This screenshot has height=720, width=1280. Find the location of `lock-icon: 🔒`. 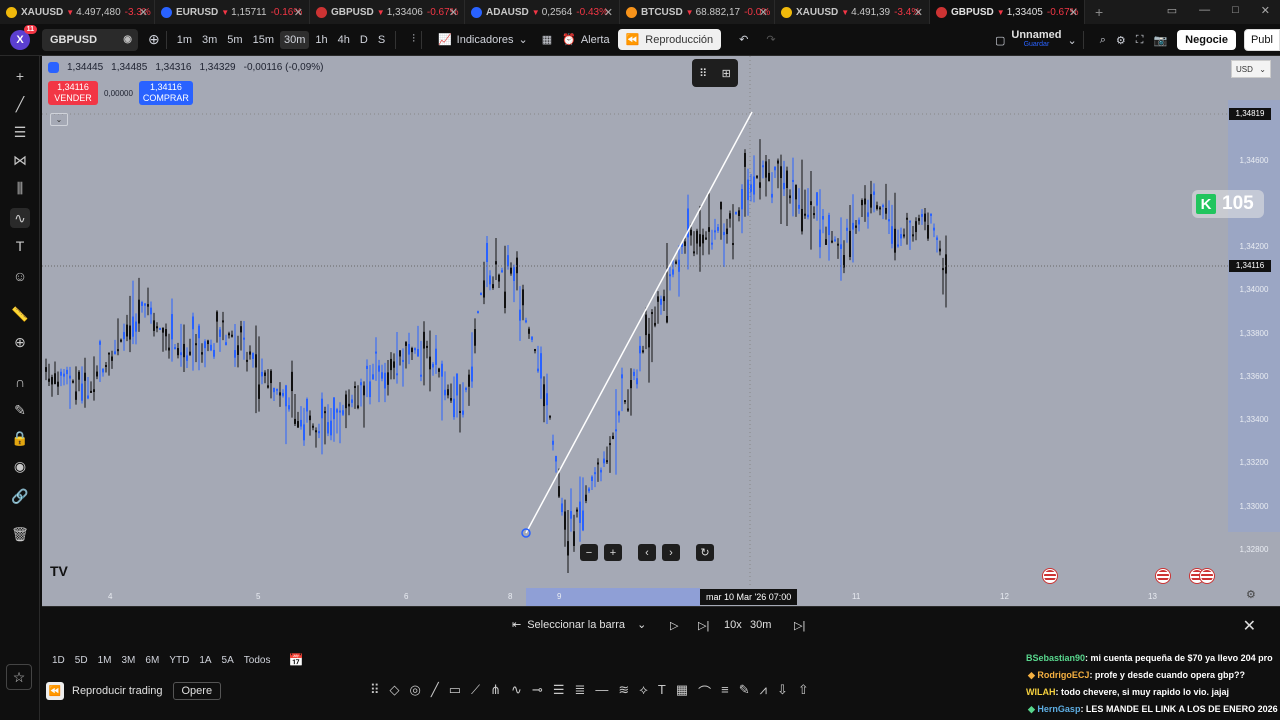

lock-icon: 🔒 is located at coordinates (20, 438).